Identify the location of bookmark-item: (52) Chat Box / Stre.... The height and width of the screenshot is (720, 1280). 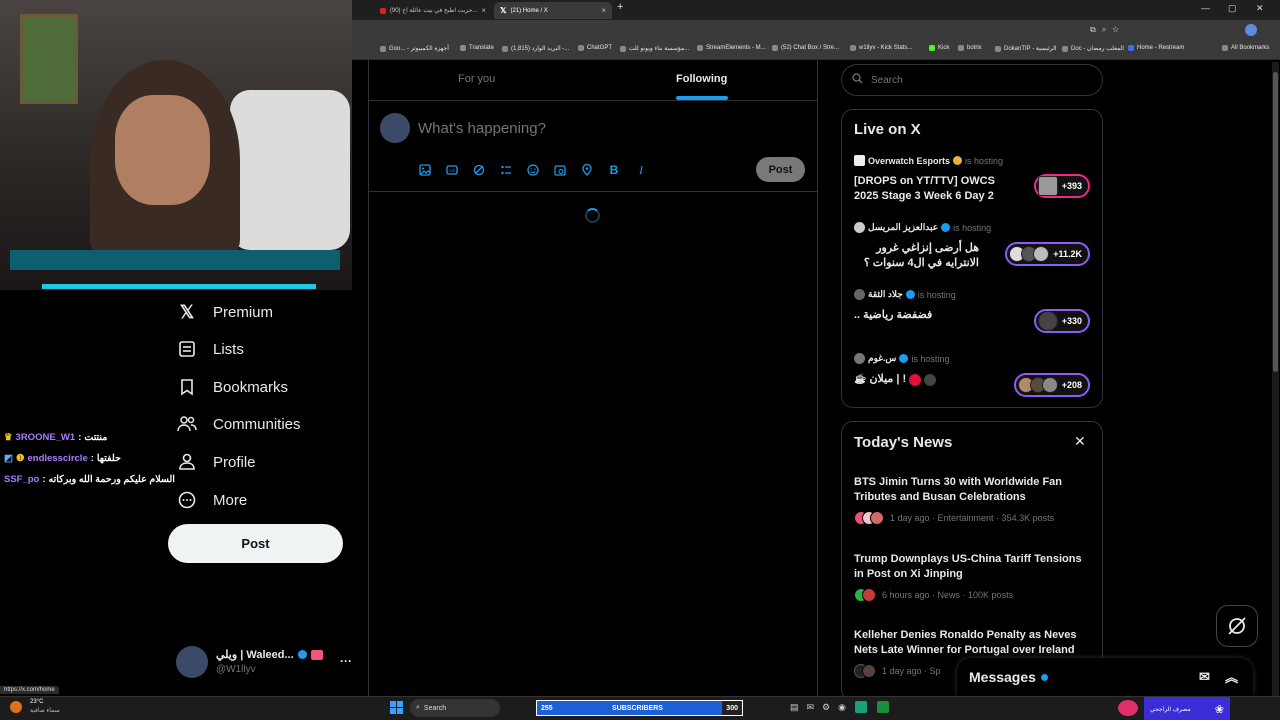
(805, 48).